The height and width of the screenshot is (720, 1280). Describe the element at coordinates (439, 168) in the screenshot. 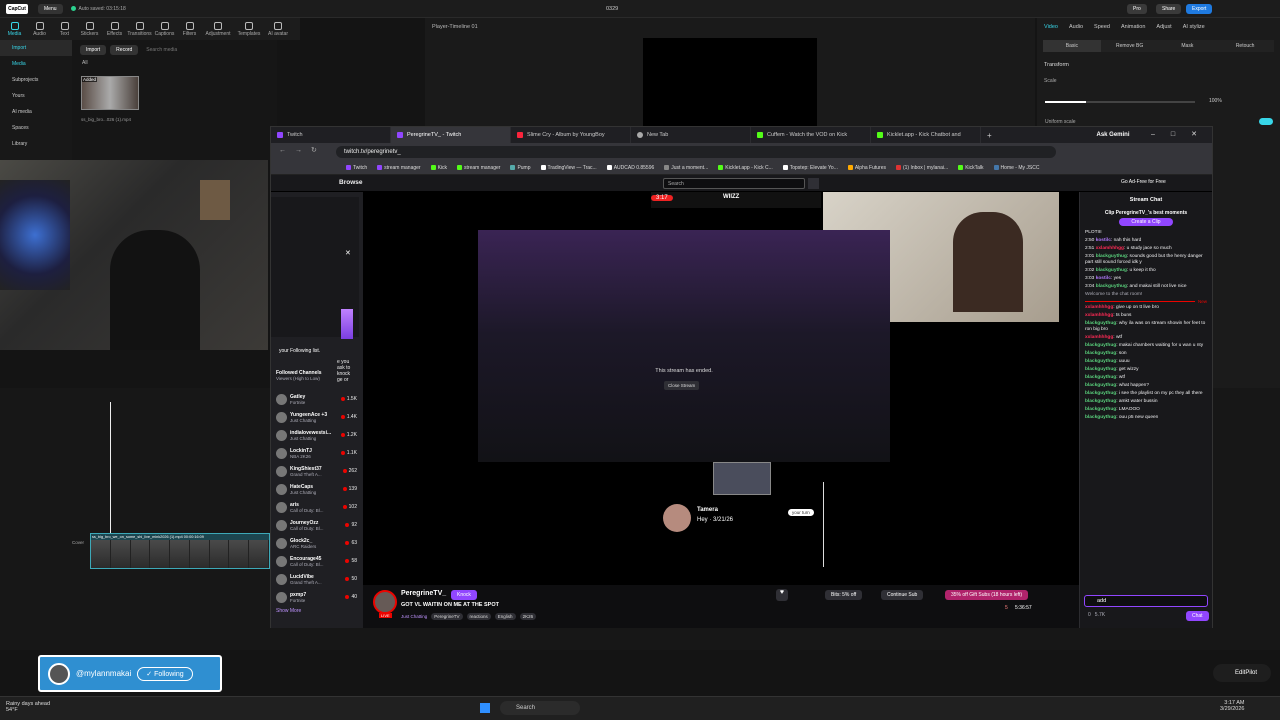

I see `bookmark: Kick` at that location.